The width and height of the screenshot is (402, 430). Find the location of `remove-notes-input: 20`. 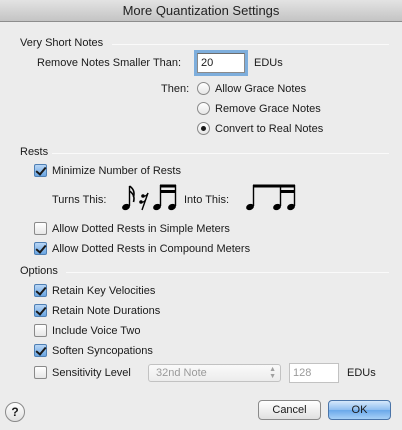

remove-notes-input: 20 is located at coordinates (221, 63).